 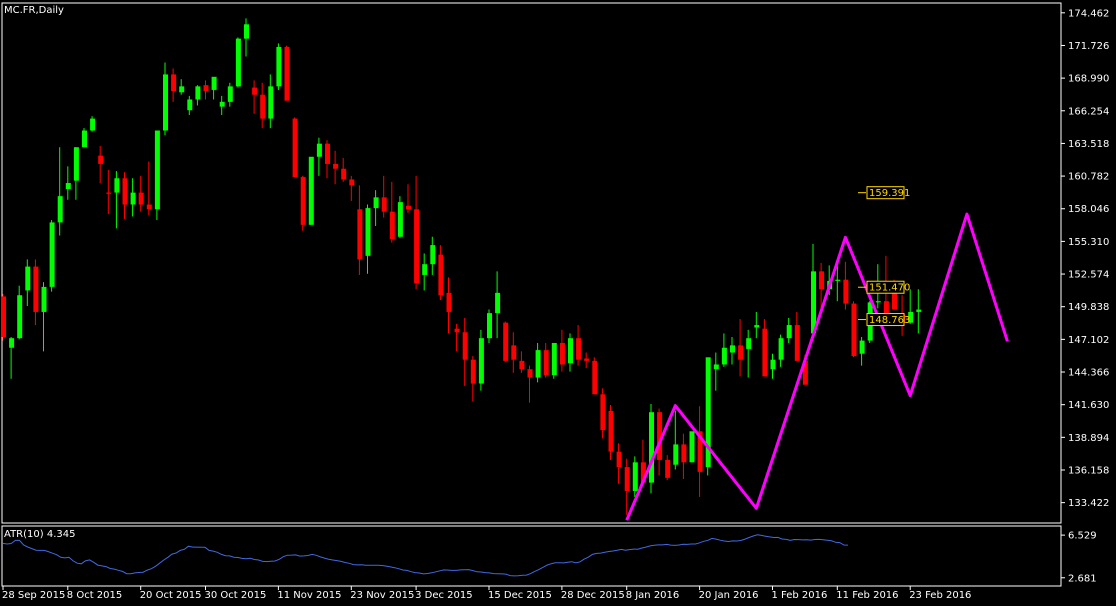 What do you see at coordinates (309, 595) in the screenshot?
I see `x-tick-label: 11 Nov 2015` at bounding box center [309, 595].